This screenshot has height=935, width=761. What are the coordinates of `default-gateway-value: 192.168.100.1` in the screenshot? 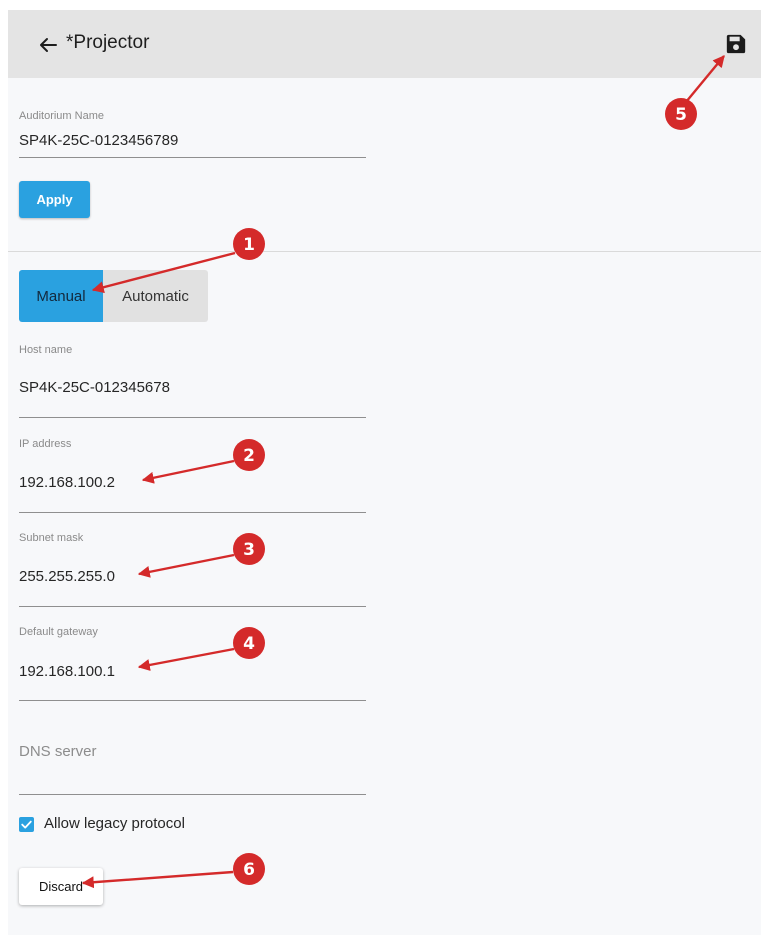 It's located at (67, 671).